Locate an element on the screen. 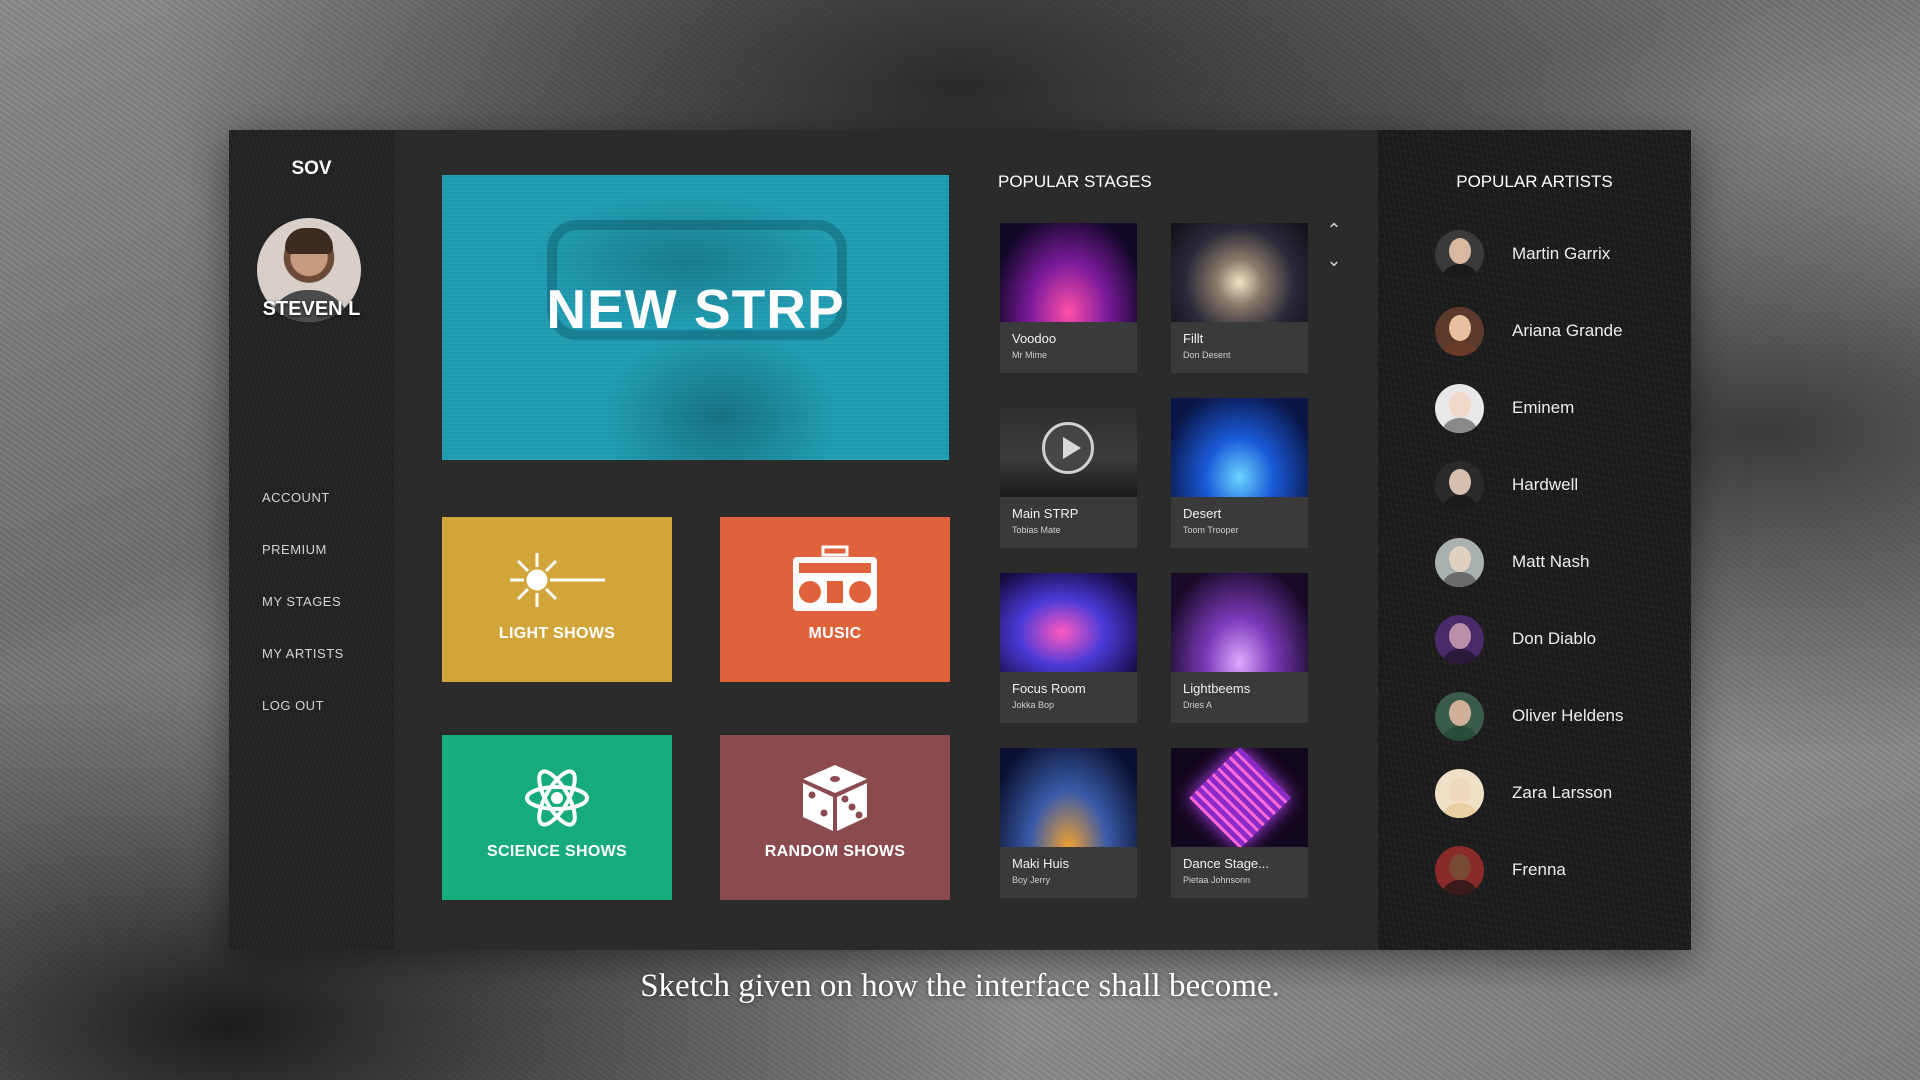 The height and width of the screenshot is (1080, 1920). tile-random-shows: RANDOM SHOWS is located at coordinates (835, 817).